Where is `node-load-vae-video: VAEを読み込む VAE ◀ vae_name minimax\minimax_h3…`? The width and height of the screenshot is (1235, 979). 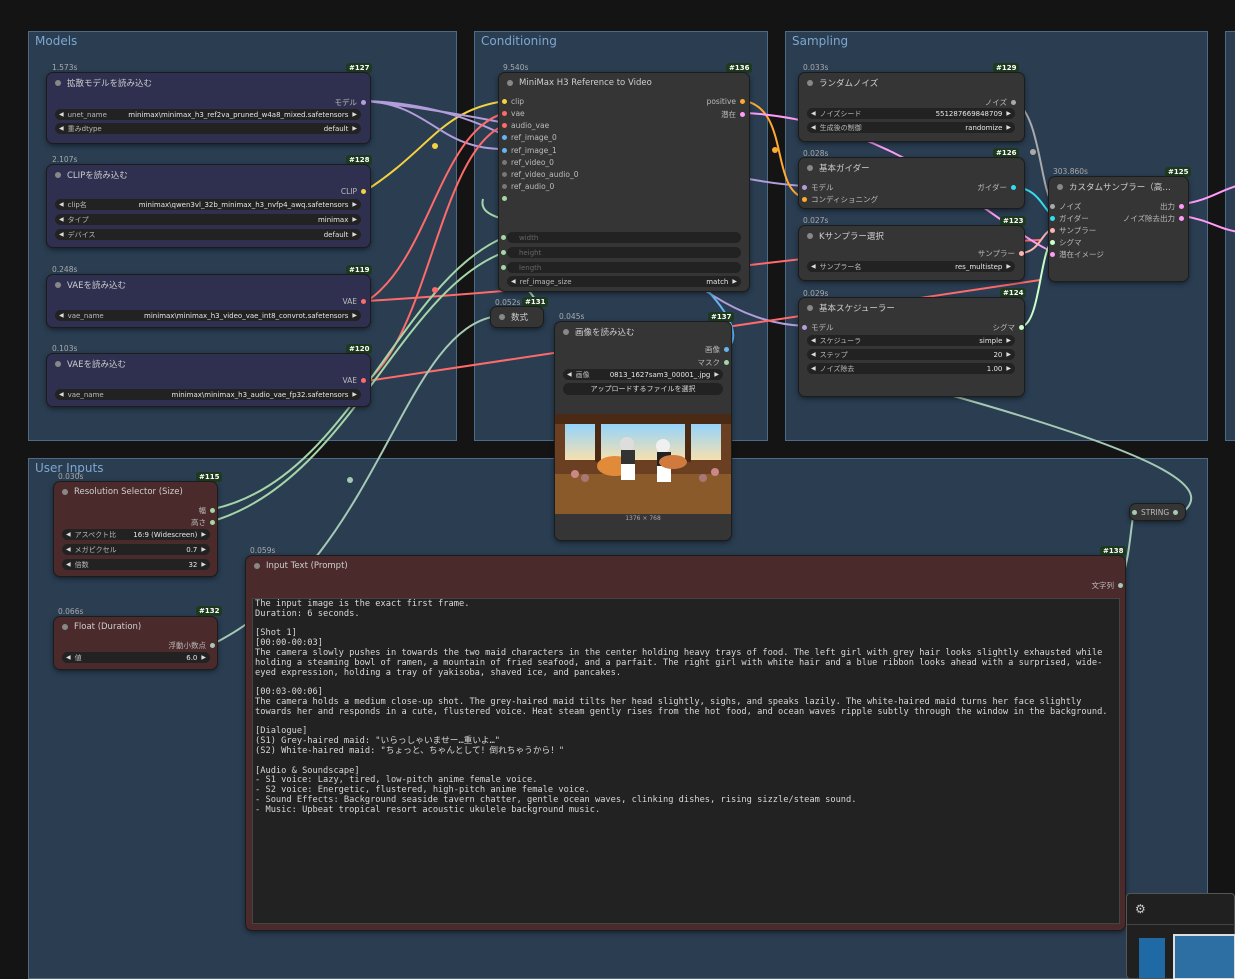
node-load-vae-video: VAEを読み込む VAE ◀ vae_name minimax\minimax_h3… is located at coordinates (208, 301).